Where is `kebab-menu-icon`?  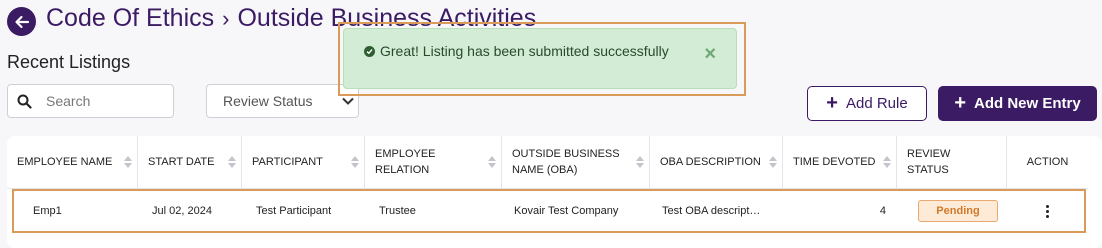 kebab-menu-icon is located at coordinates (1047, 211).